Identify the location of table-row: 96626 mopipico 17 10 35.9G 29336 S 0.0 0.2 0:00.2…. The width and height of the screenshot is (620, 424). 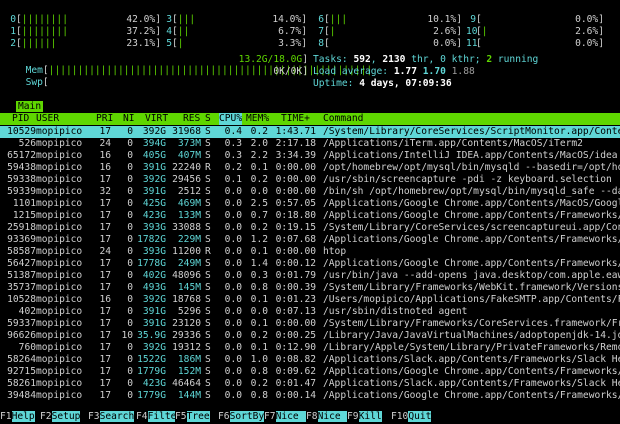
(310, 336).